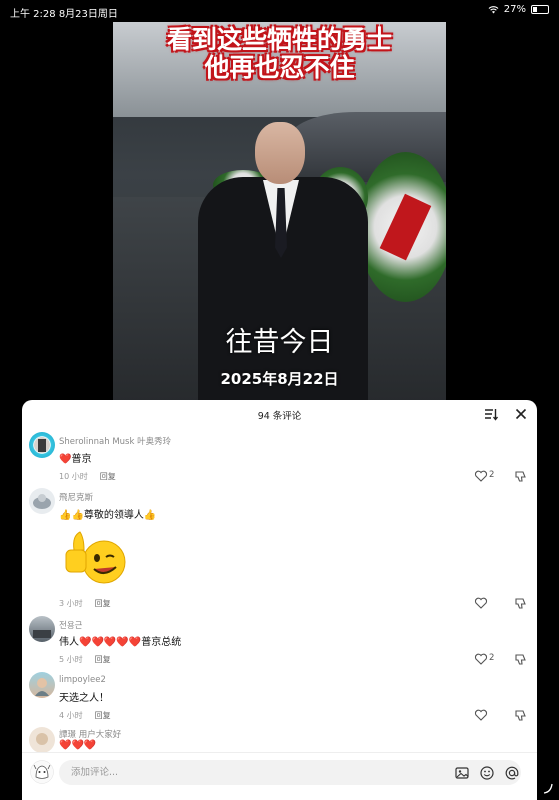  I want to click on comments-header: 94 条评论, so click(279, 414).